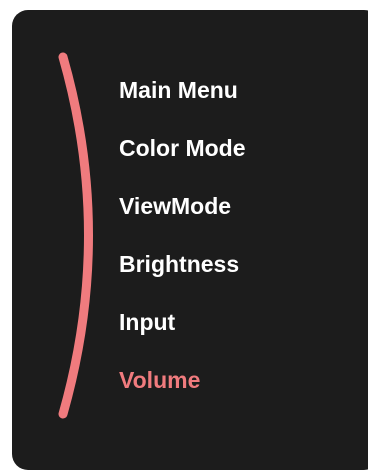  I want to click on menu-item-viewmode: ViewMode, so click(182, 217).